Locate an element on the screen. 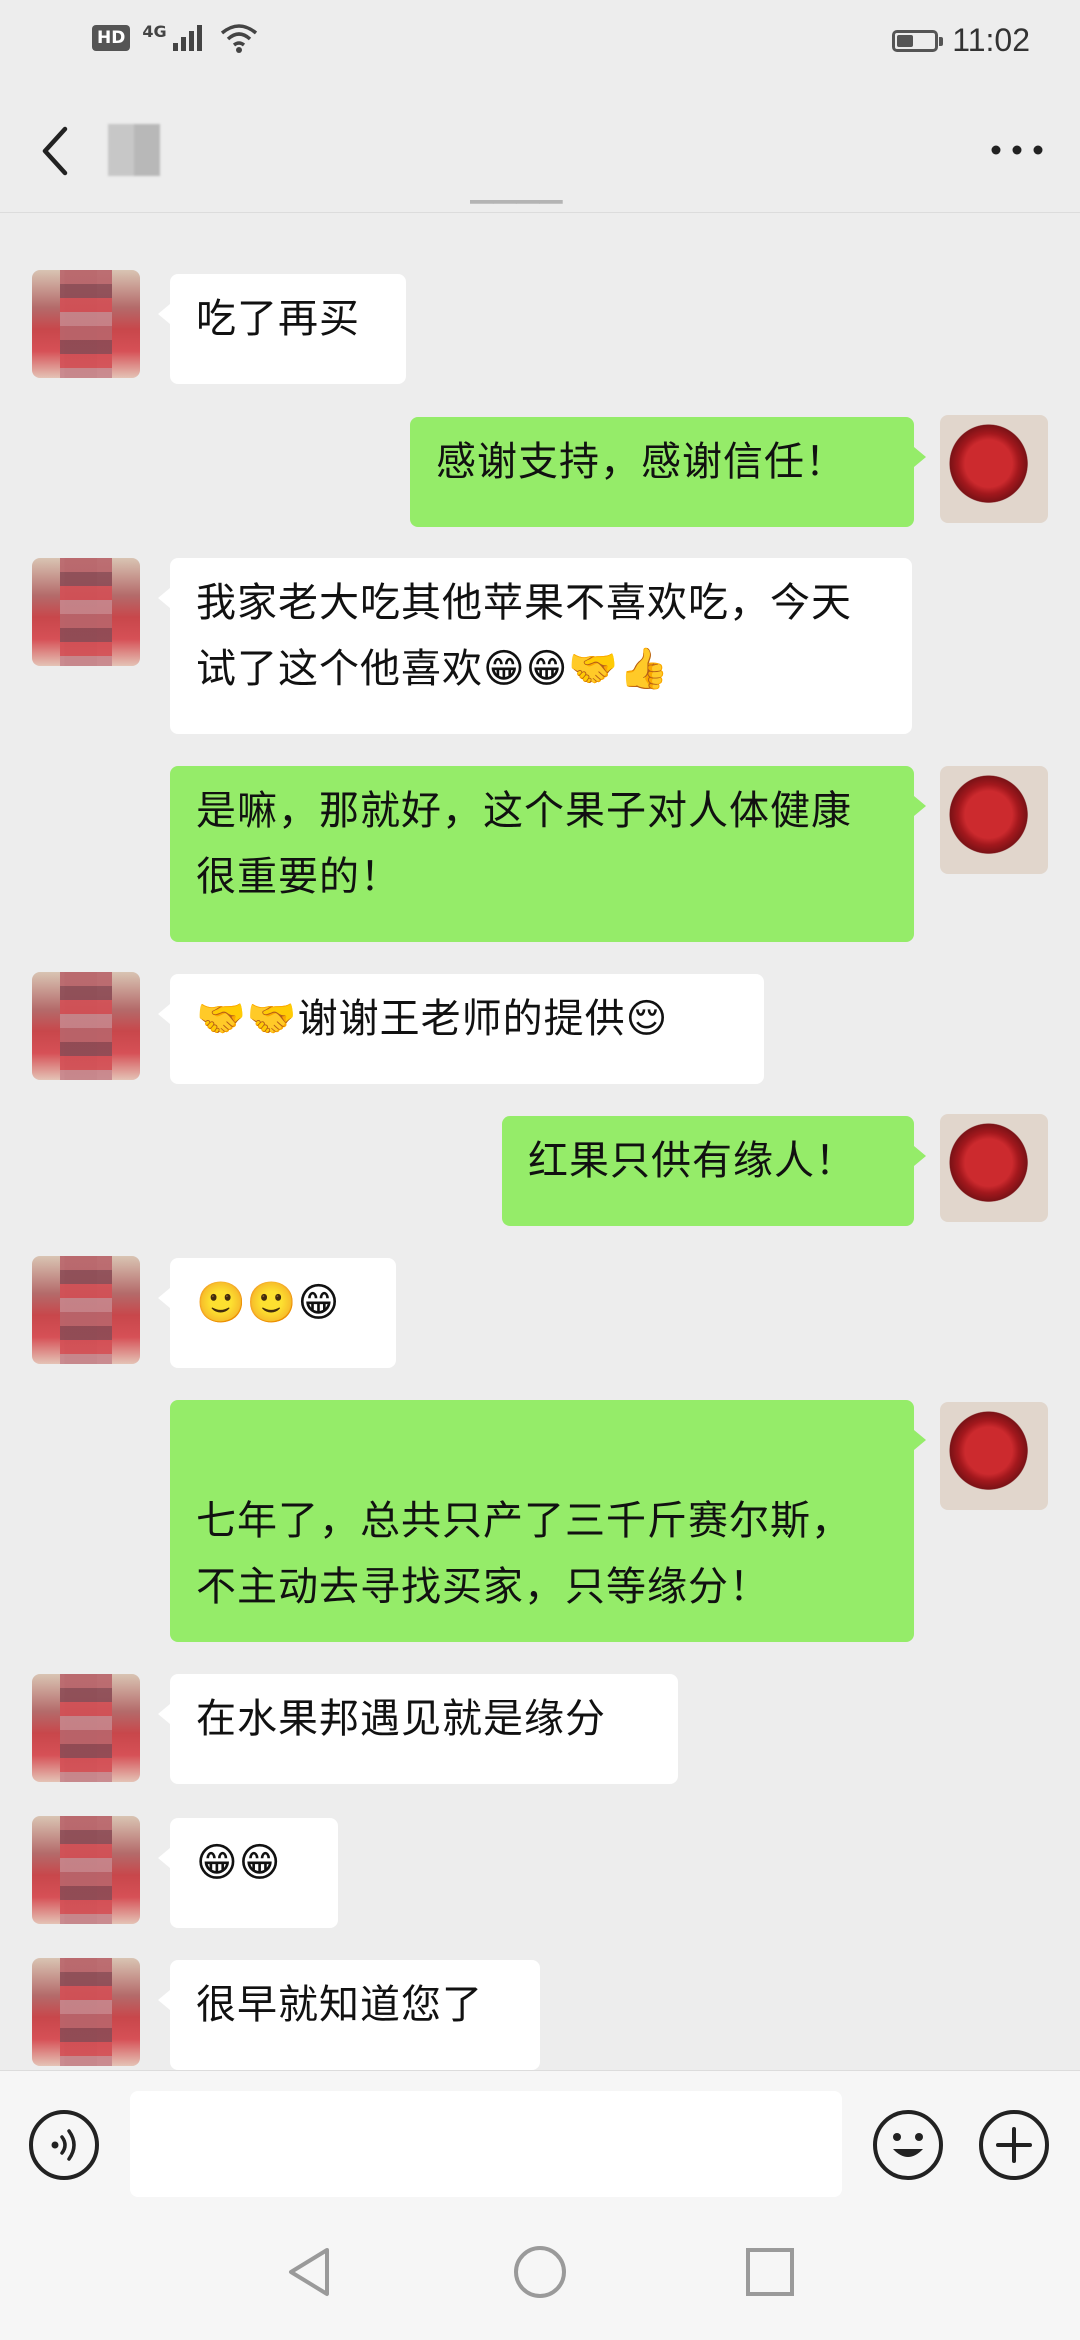 The height and width of the screenshot is (2340, 1080). message-bubble: 在水果邦遇见就是缘分 is located at coordinates (418, 1729).